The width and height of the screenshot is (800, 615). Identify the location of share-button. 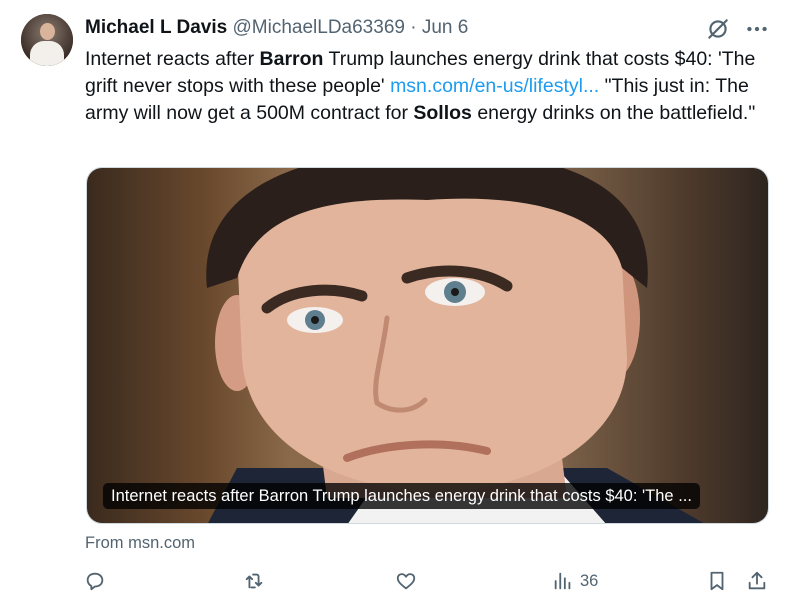
(757, 581).